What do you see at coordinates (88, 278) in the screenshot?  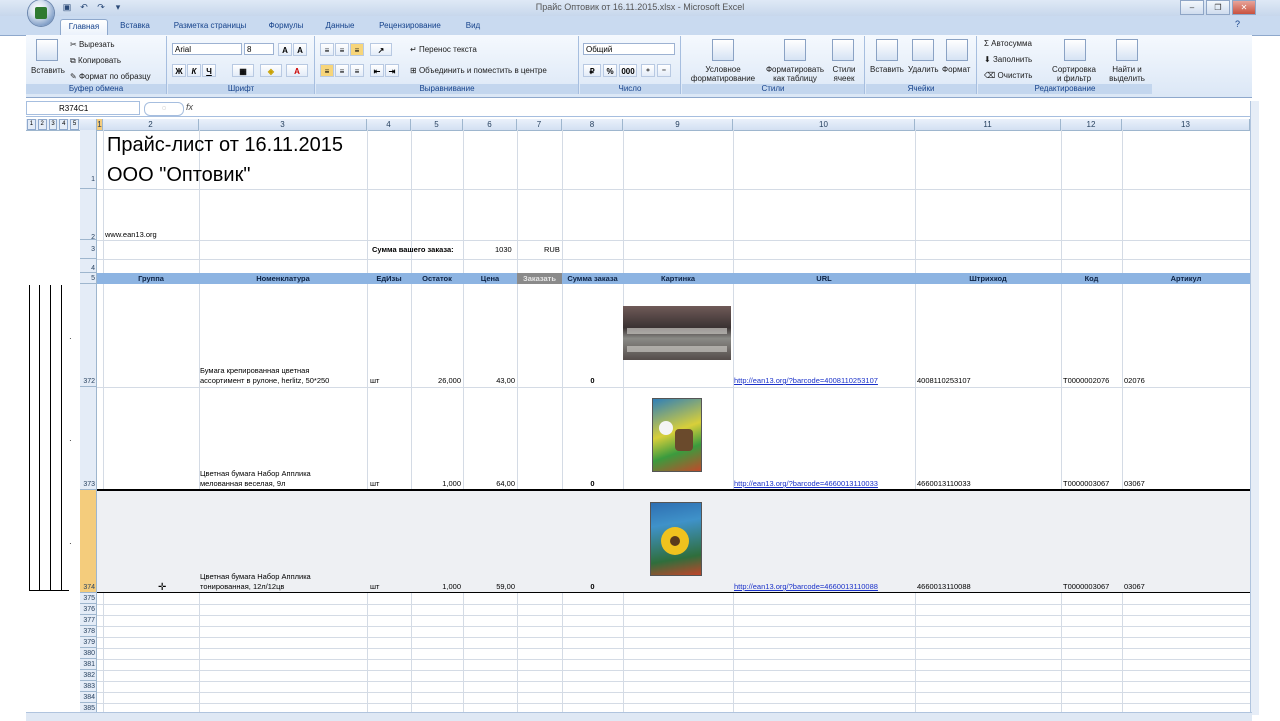 I see `row-header: 5` at bounding box center [88, 278].